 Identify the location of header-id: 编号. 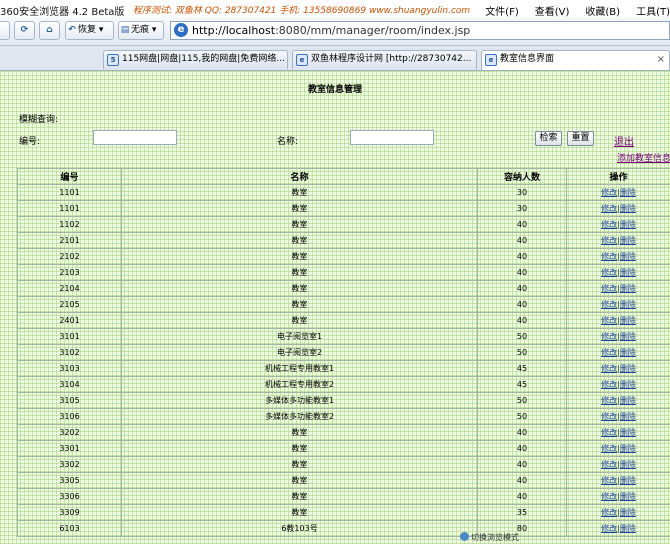
(69, 176).